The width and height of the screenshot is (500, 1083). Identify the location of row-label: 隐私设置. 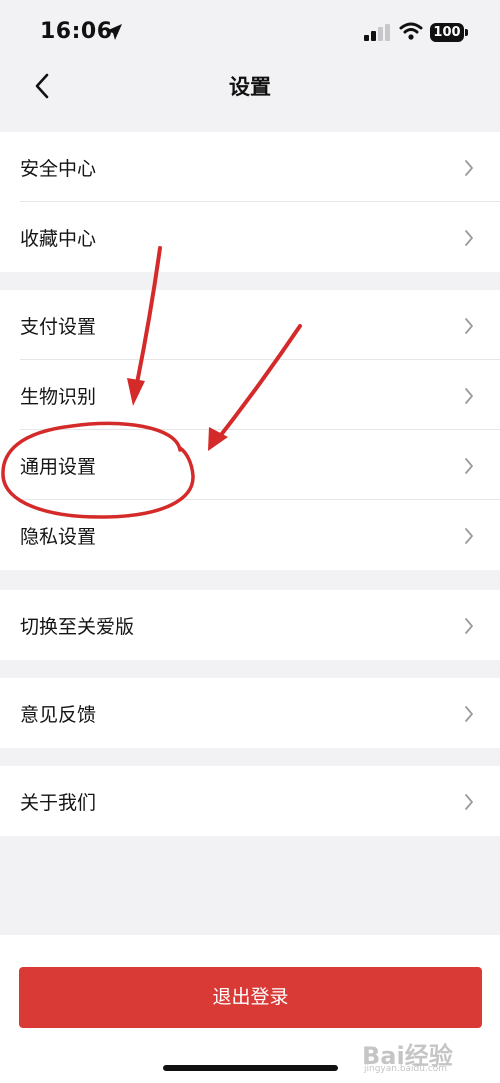
(58, 537).